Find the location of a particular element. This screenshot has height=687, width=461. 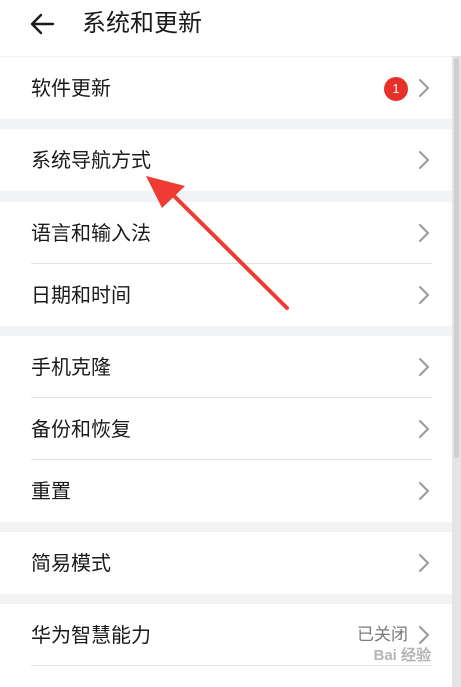

settings-item-label: 日期和时间 is located at coordinates (81, 295).